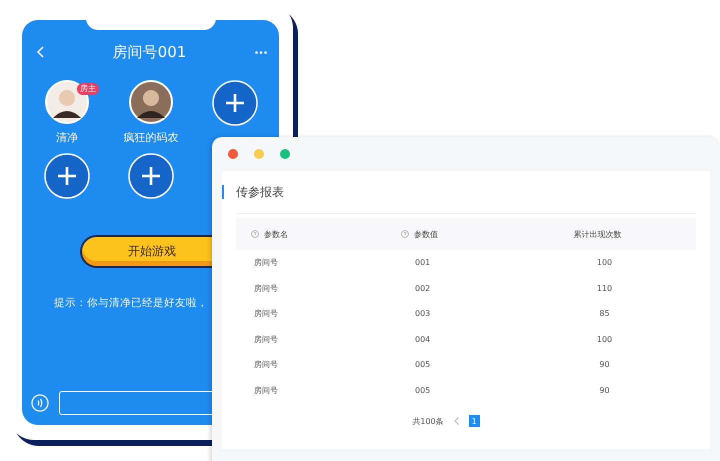 This screenshot has height=461, width=720. What do you see at coordinates (456, 421) in the screenshot?
I see `prev-page-icon` at bounding box center [456, 421].